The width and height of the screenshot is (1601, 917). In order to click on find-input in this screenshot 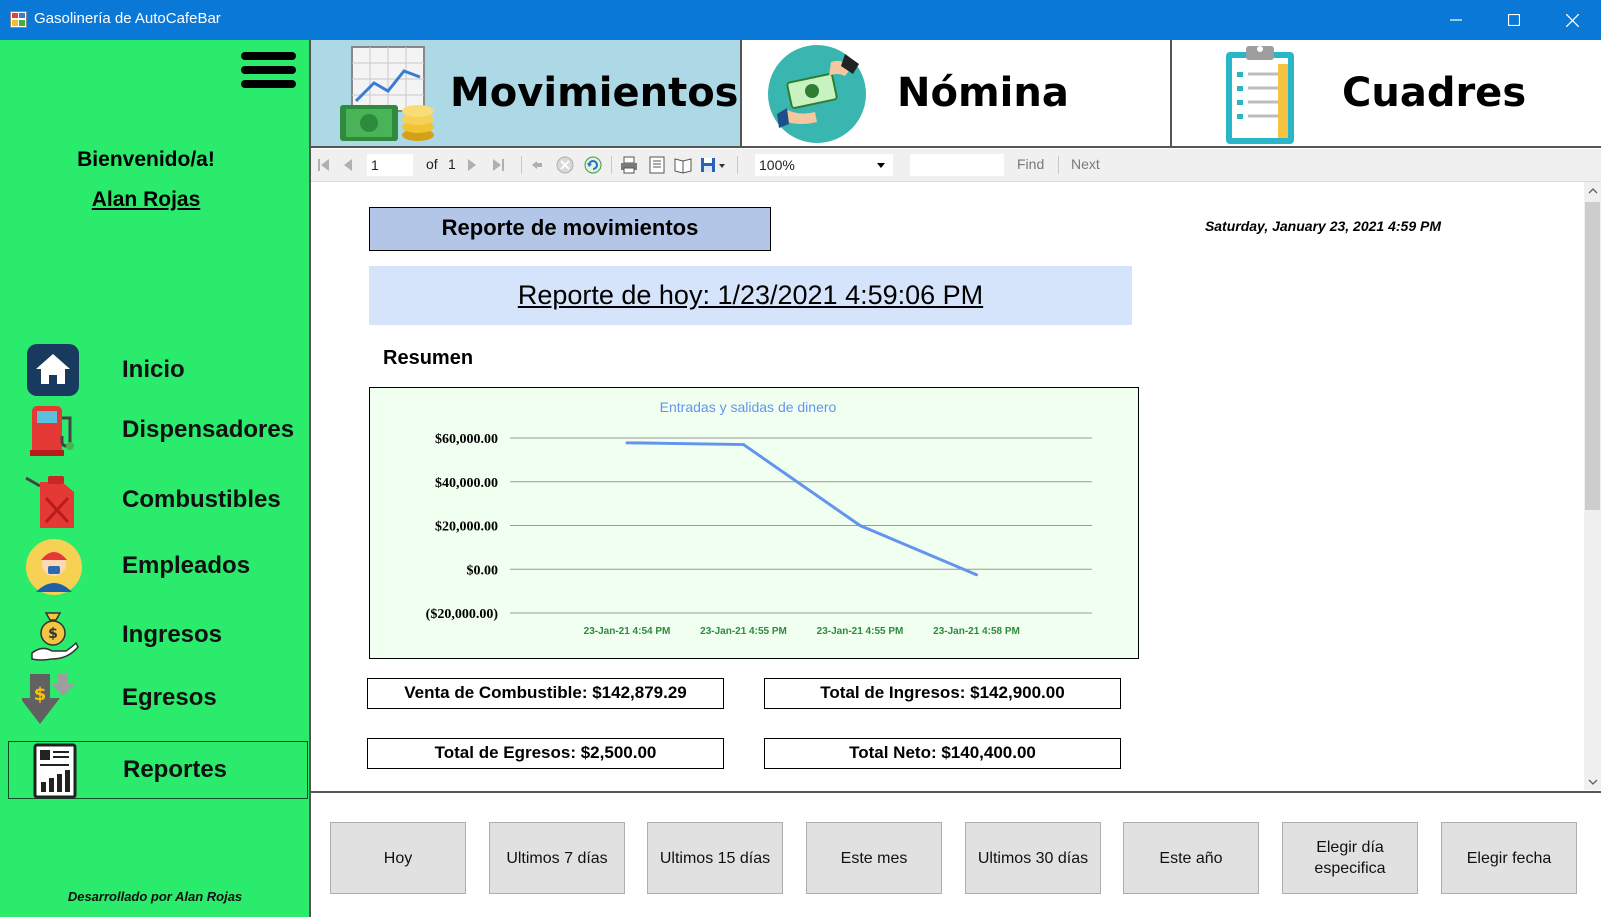, I will do `click(957, 165)`.